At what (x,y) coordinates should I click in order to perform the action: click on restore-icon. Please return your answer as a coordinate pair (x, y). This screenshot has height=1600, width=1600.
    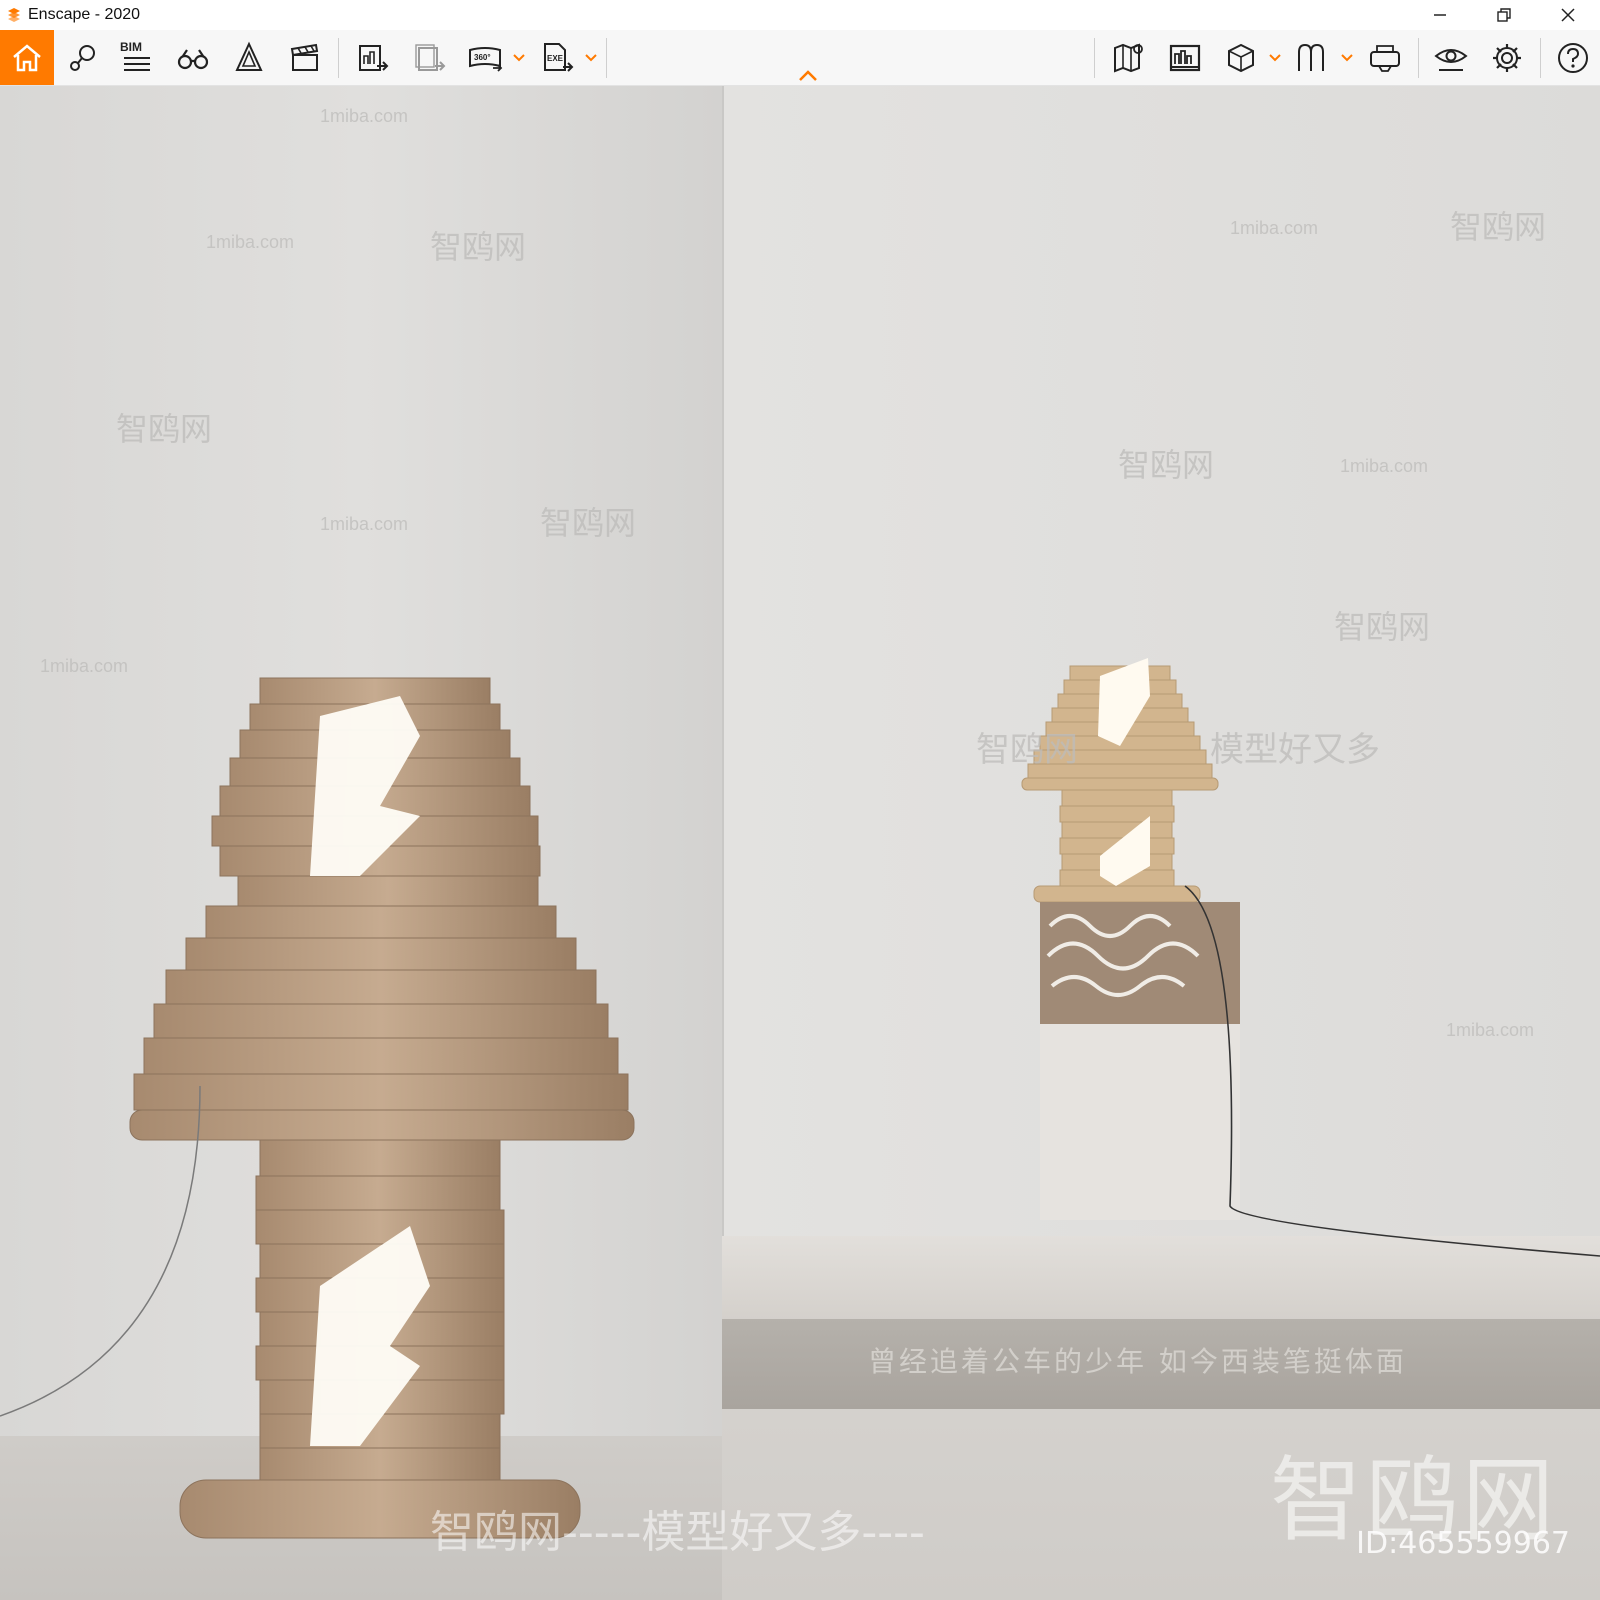
    Looking at the image, I should click on (1504, 15).